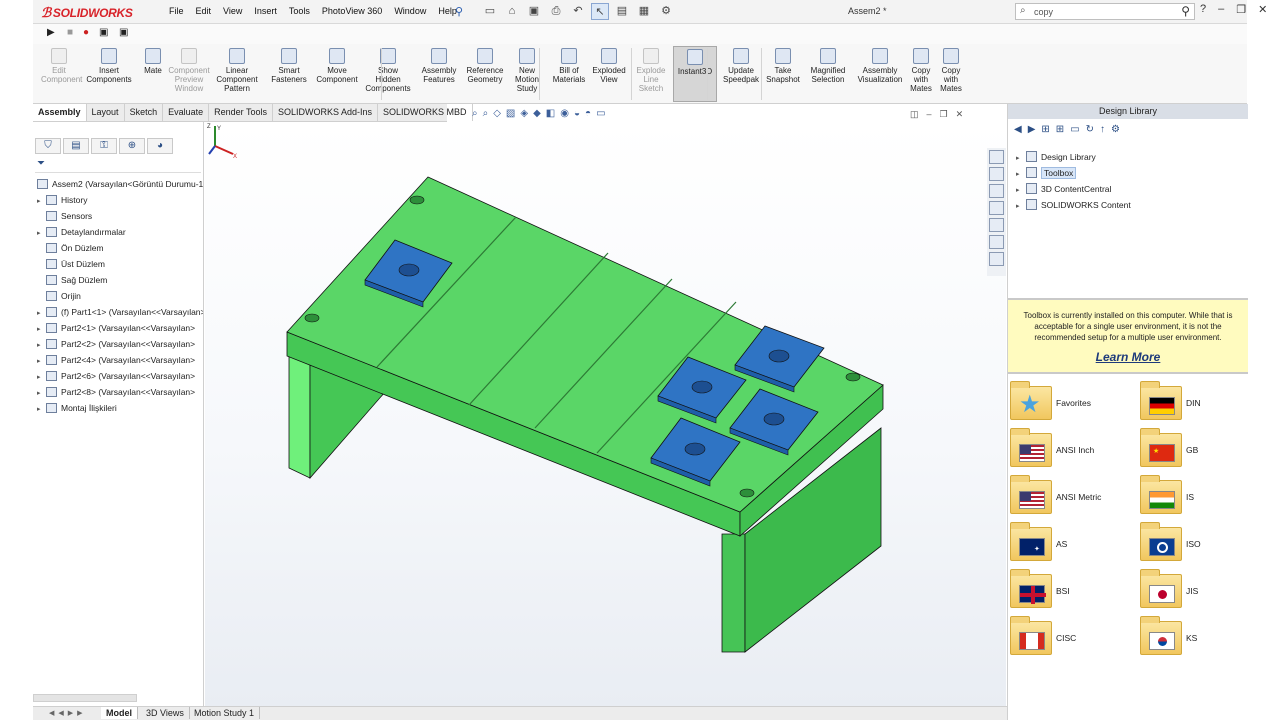 The image size is (1280, 720). What do you see at coordinates (1068, 450) in the screenshot?
I see `library-folder: ANSI Inch` at bounding box center [1068, 450].